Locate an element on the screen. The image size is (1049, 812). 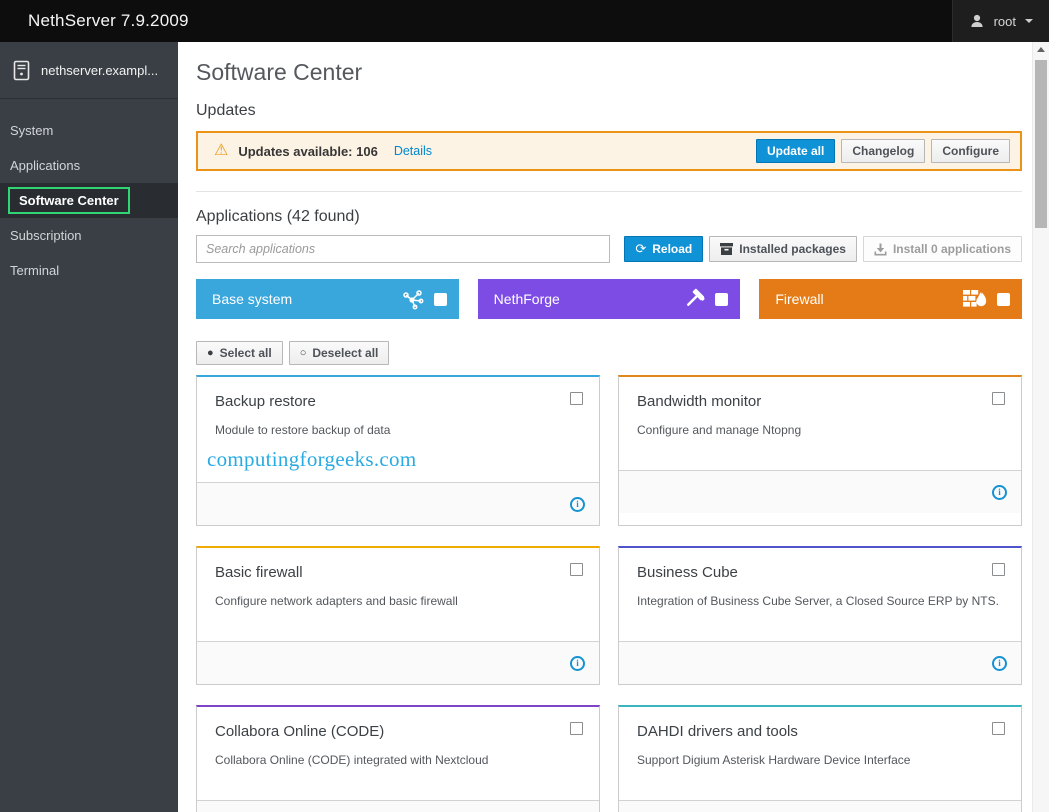
sidebar-item-subscription: Subscription is located at coordinates (89, 235).